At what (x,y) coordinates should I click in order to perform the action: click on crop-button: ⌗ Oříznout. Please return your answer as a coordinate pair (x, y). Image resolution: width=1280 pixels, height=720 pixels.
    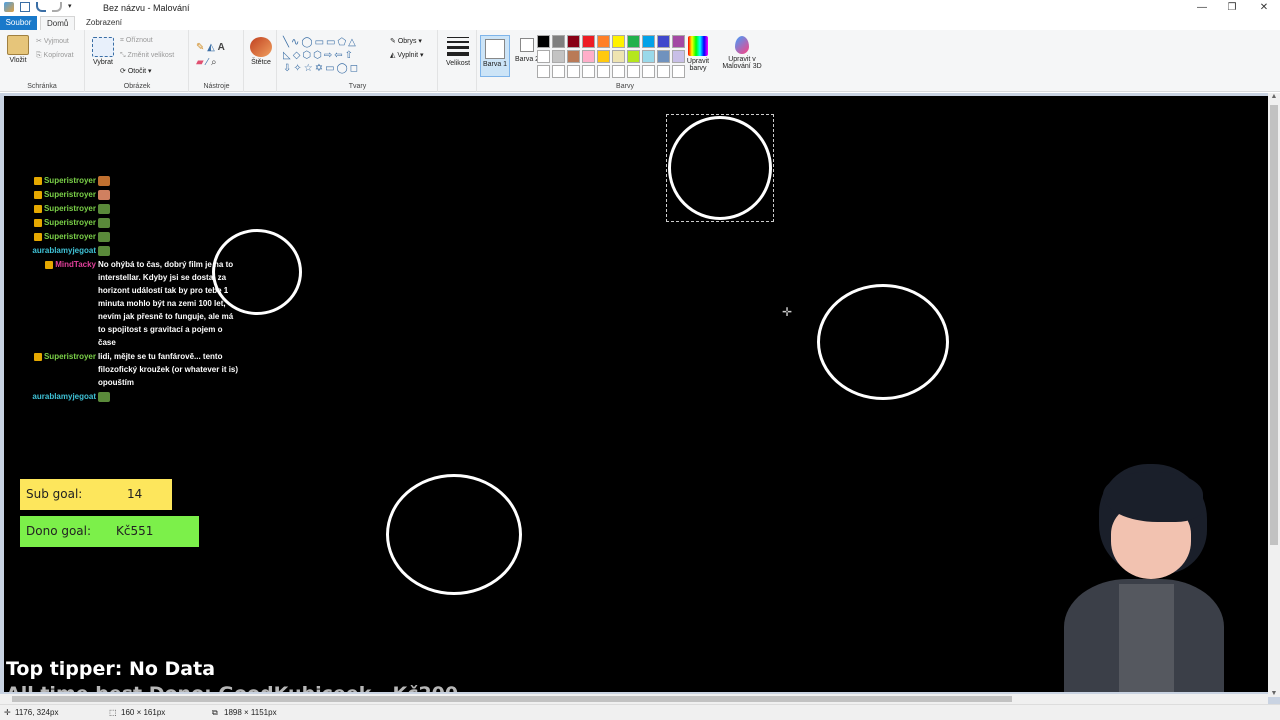
    Looking at the image, I should click on (136, 41).